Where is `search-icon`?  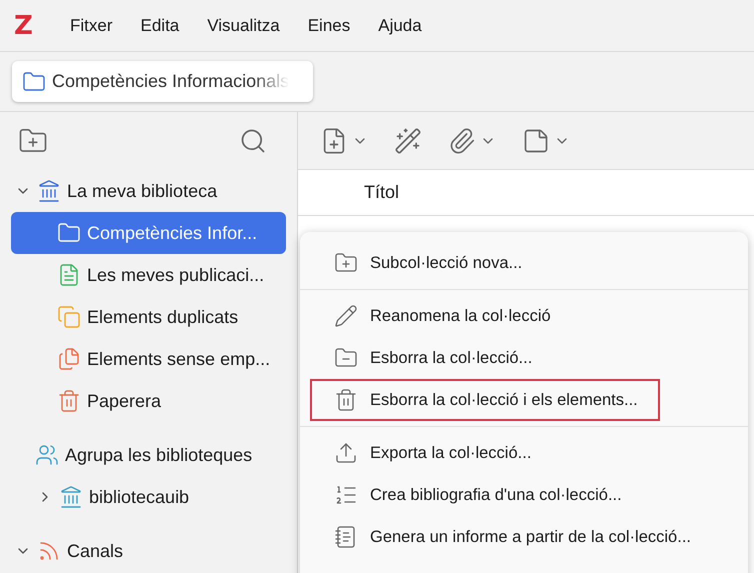 search-icon is located at coordinates (253, 141).